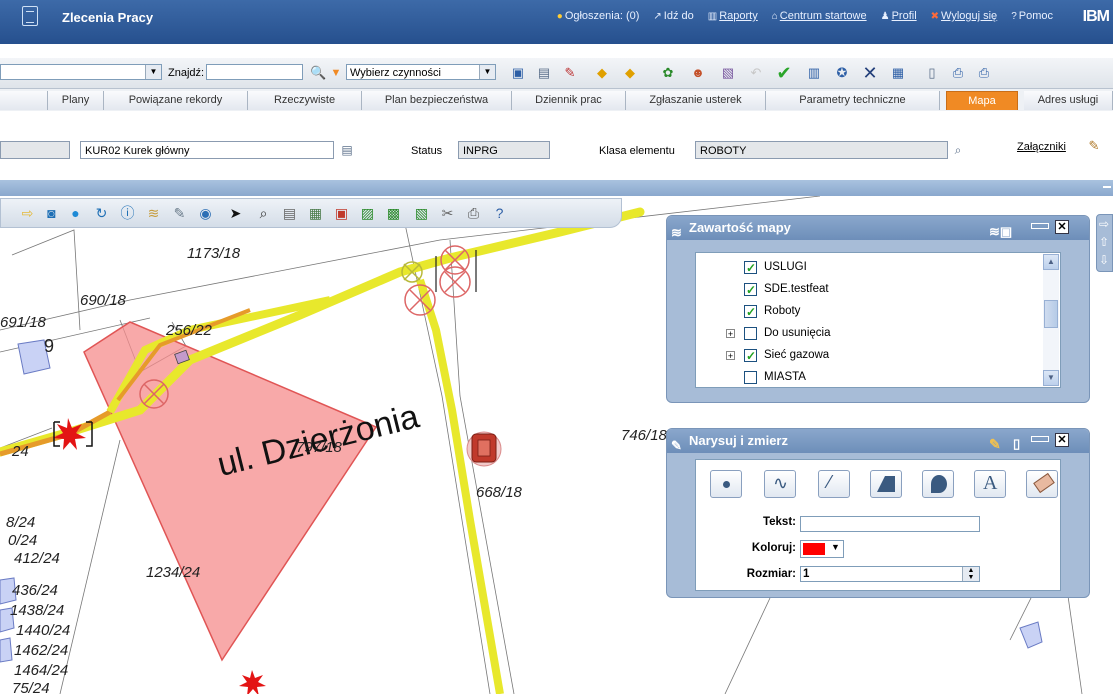  Describe the element at coordinates (289, 213) in the screenshot. I see `identify-icon: ▤` at that location.